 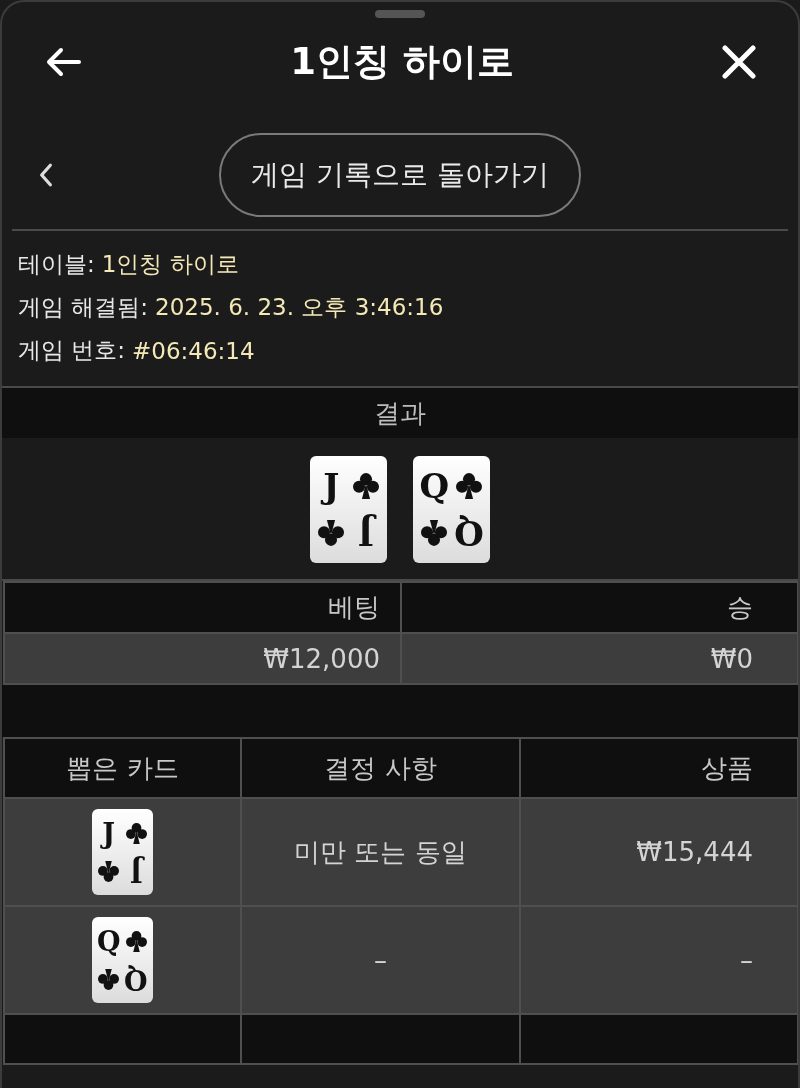 What do you see at coordinates (380, 852) in the screenshot?
I see `table-cell: 미만 또는 동일` at bounding box center [380, 852].